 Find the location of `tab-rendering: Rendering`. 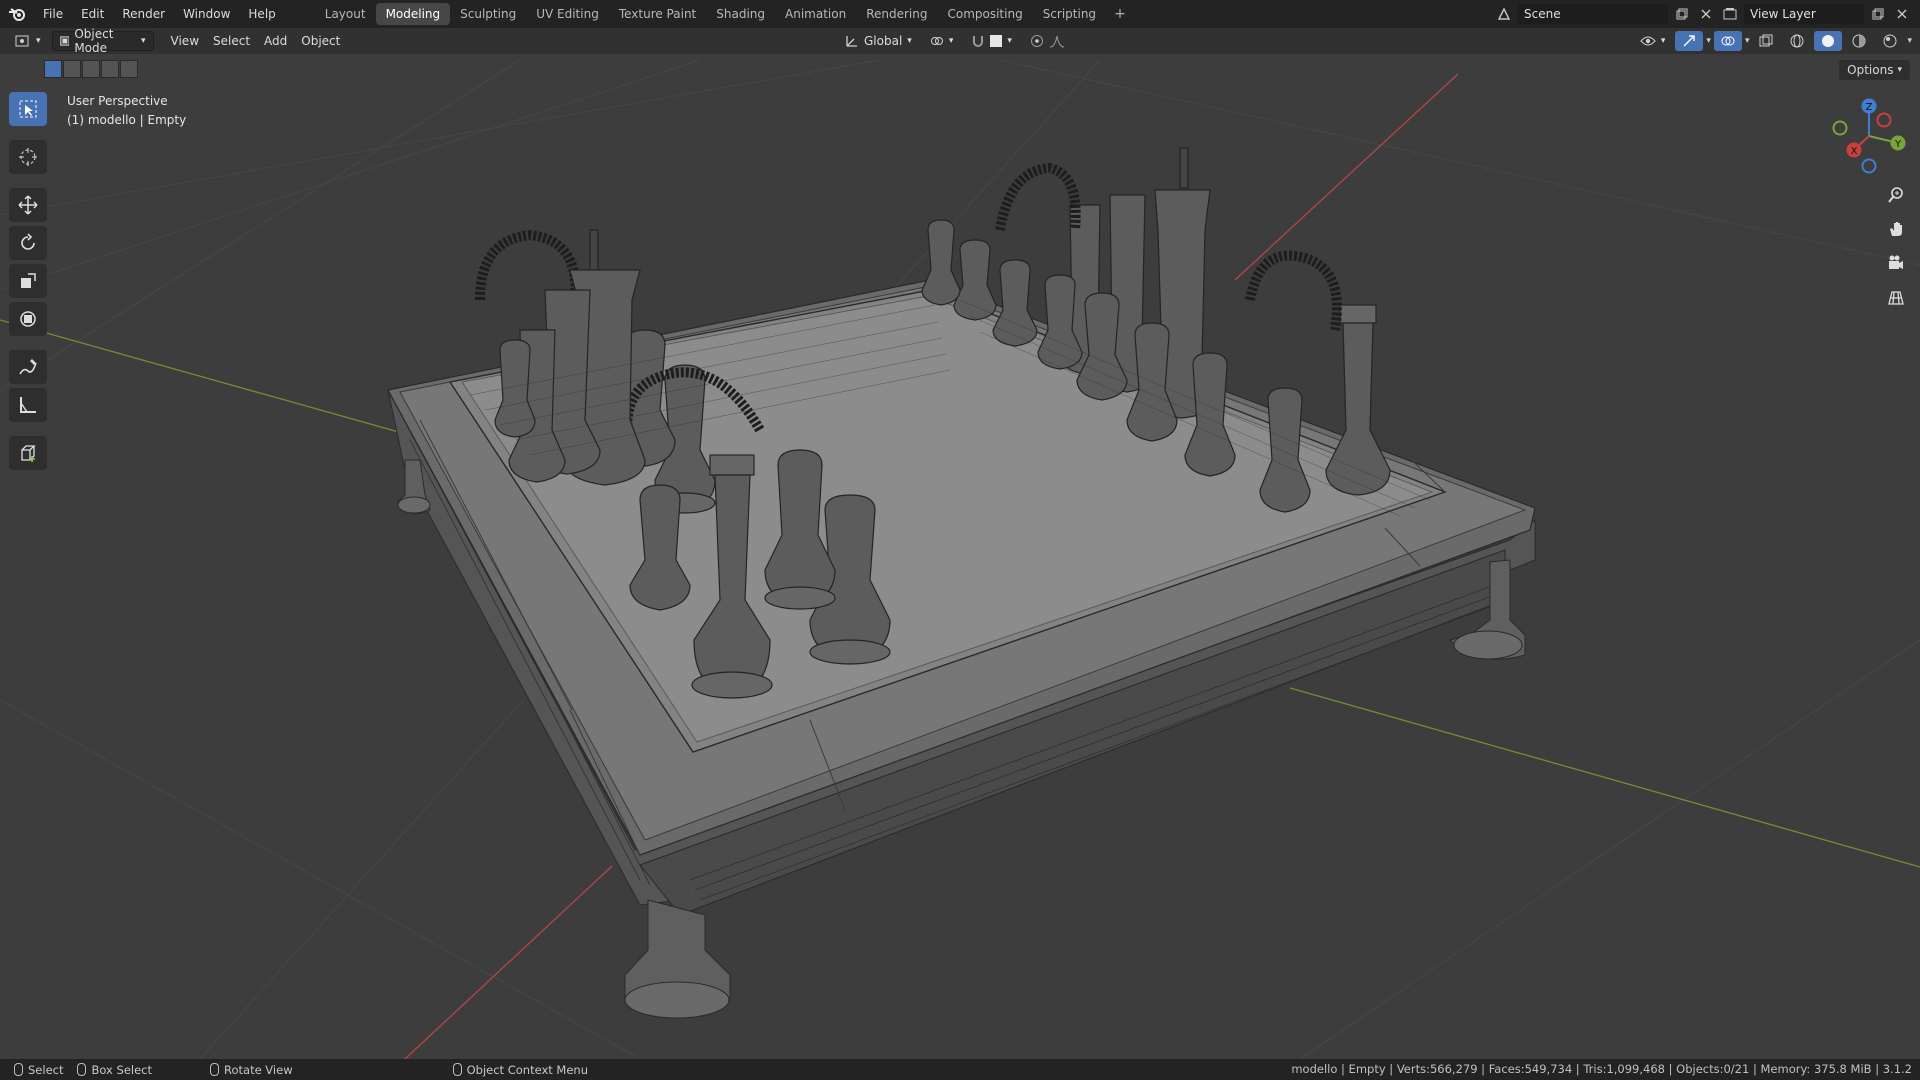

tab-rendering: Rendering is located at coordinates (896, 14).